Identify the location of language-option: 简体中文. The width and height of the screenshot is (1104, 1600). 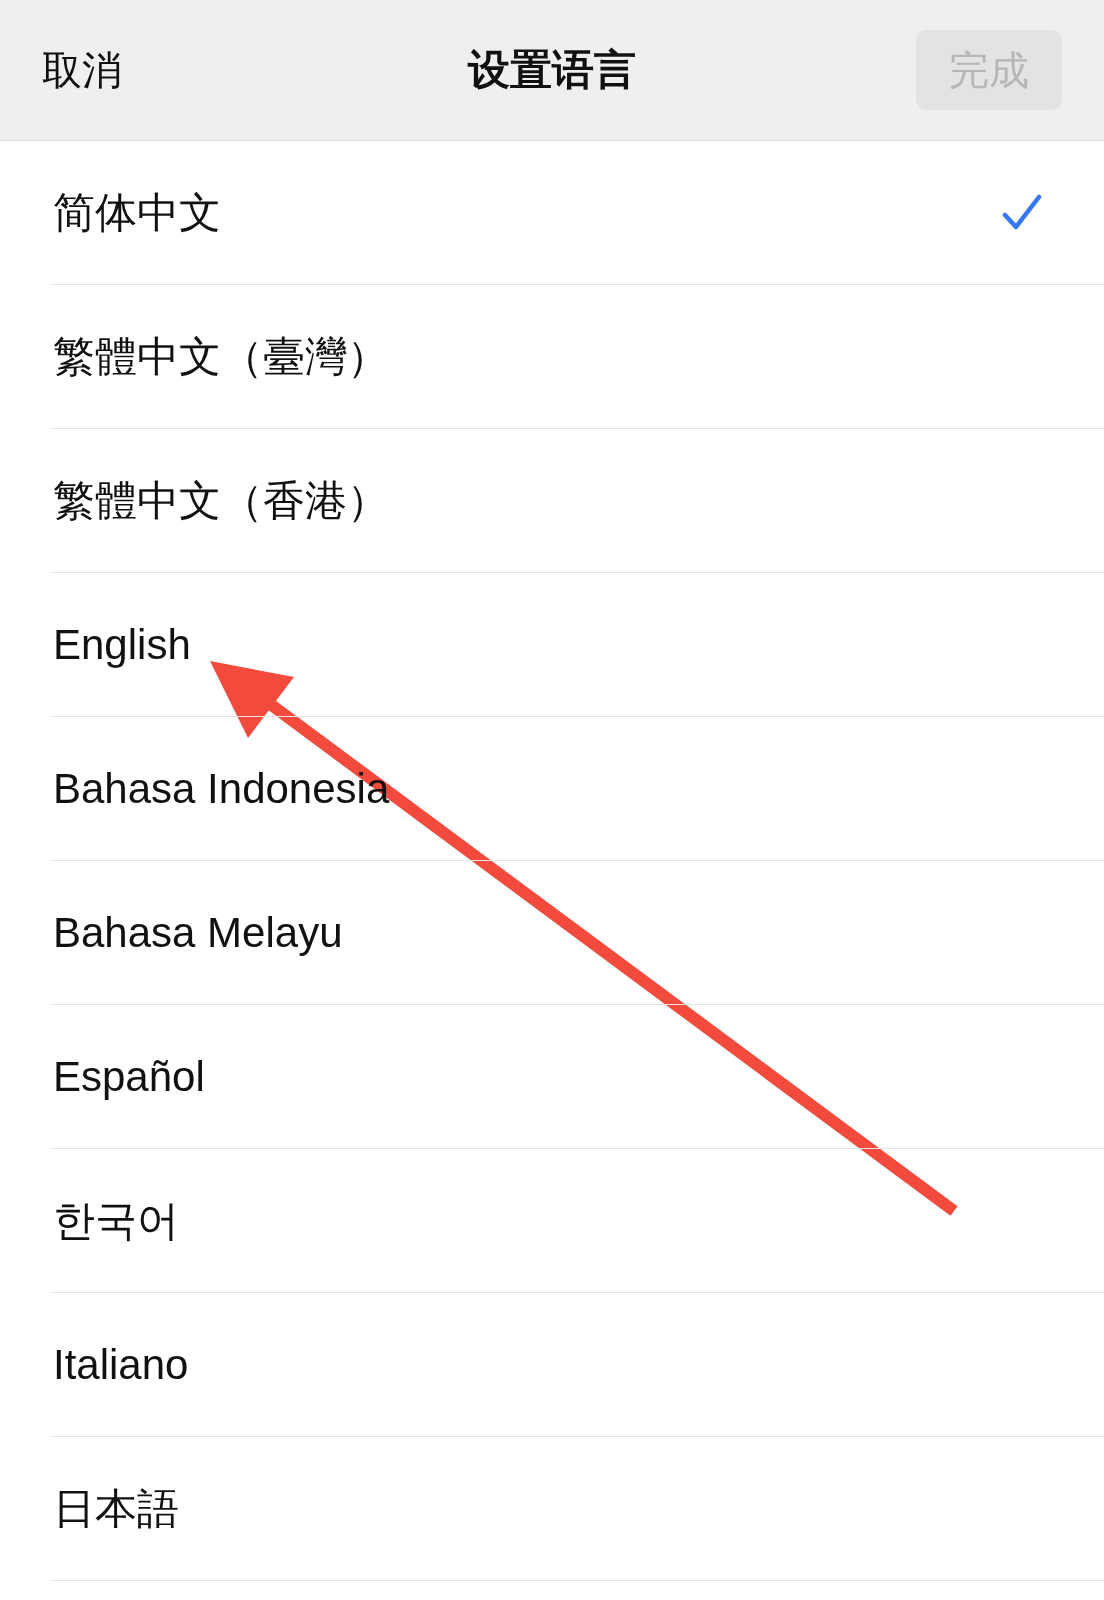
(577, 213).